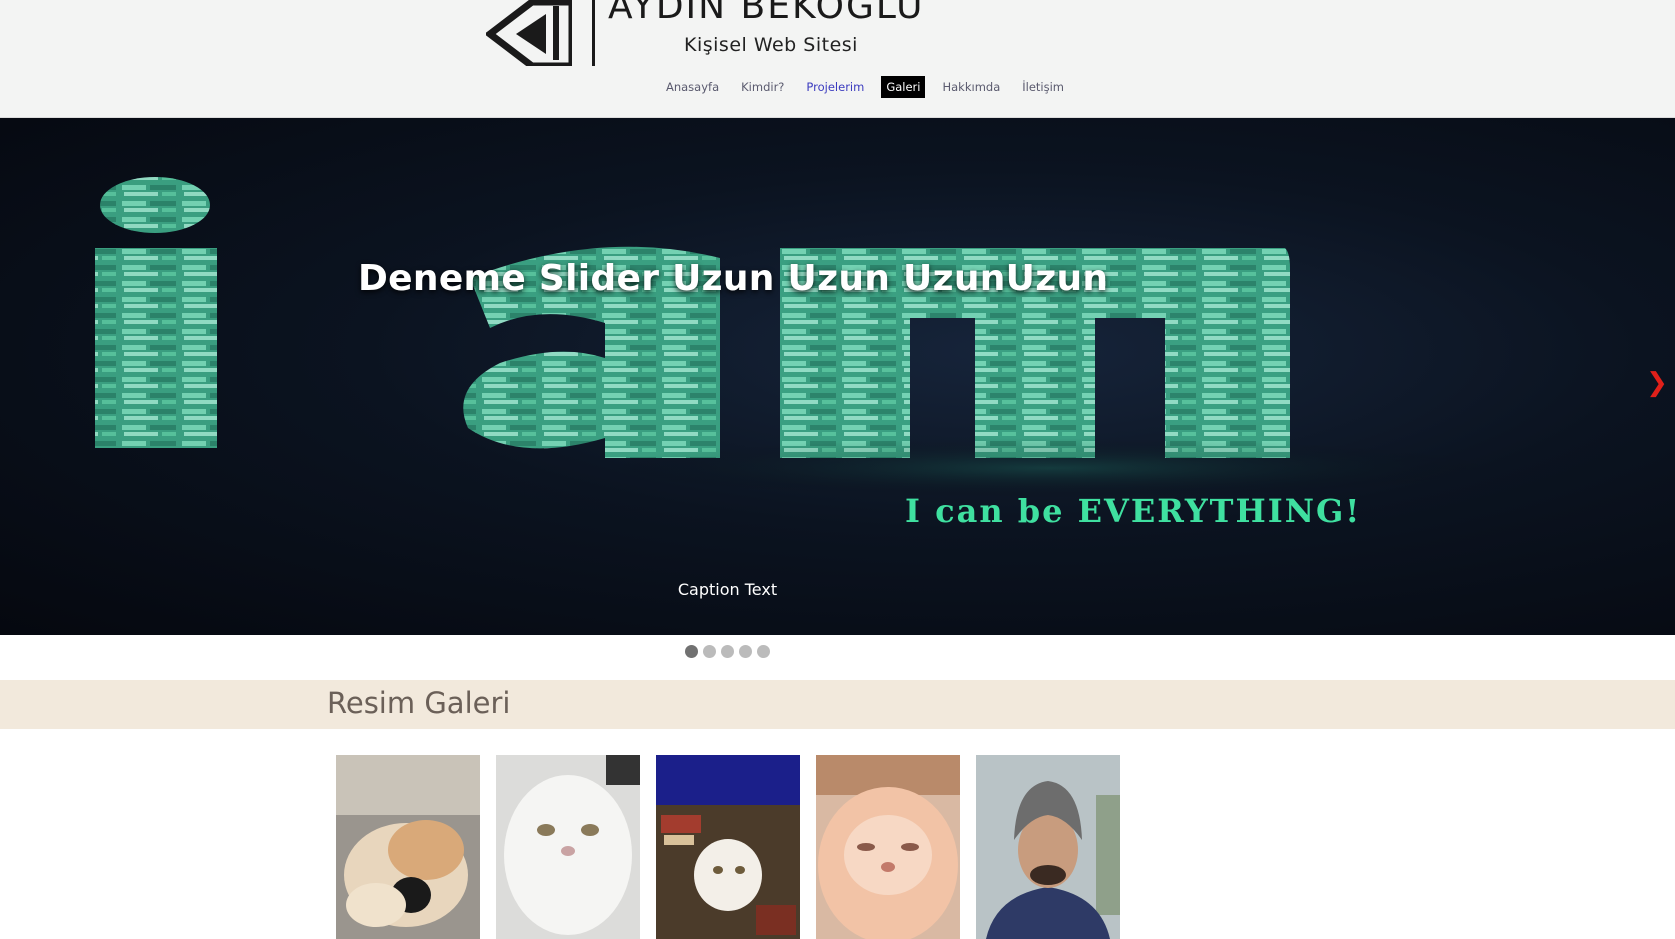 Image resolution: width=1675 pixels, height=939 pixels. What do you see at coordinates (766, 13) in the screenshot?
I see `site-name: AYDIN BEKOĞLU` at bounding box center [766, 13].